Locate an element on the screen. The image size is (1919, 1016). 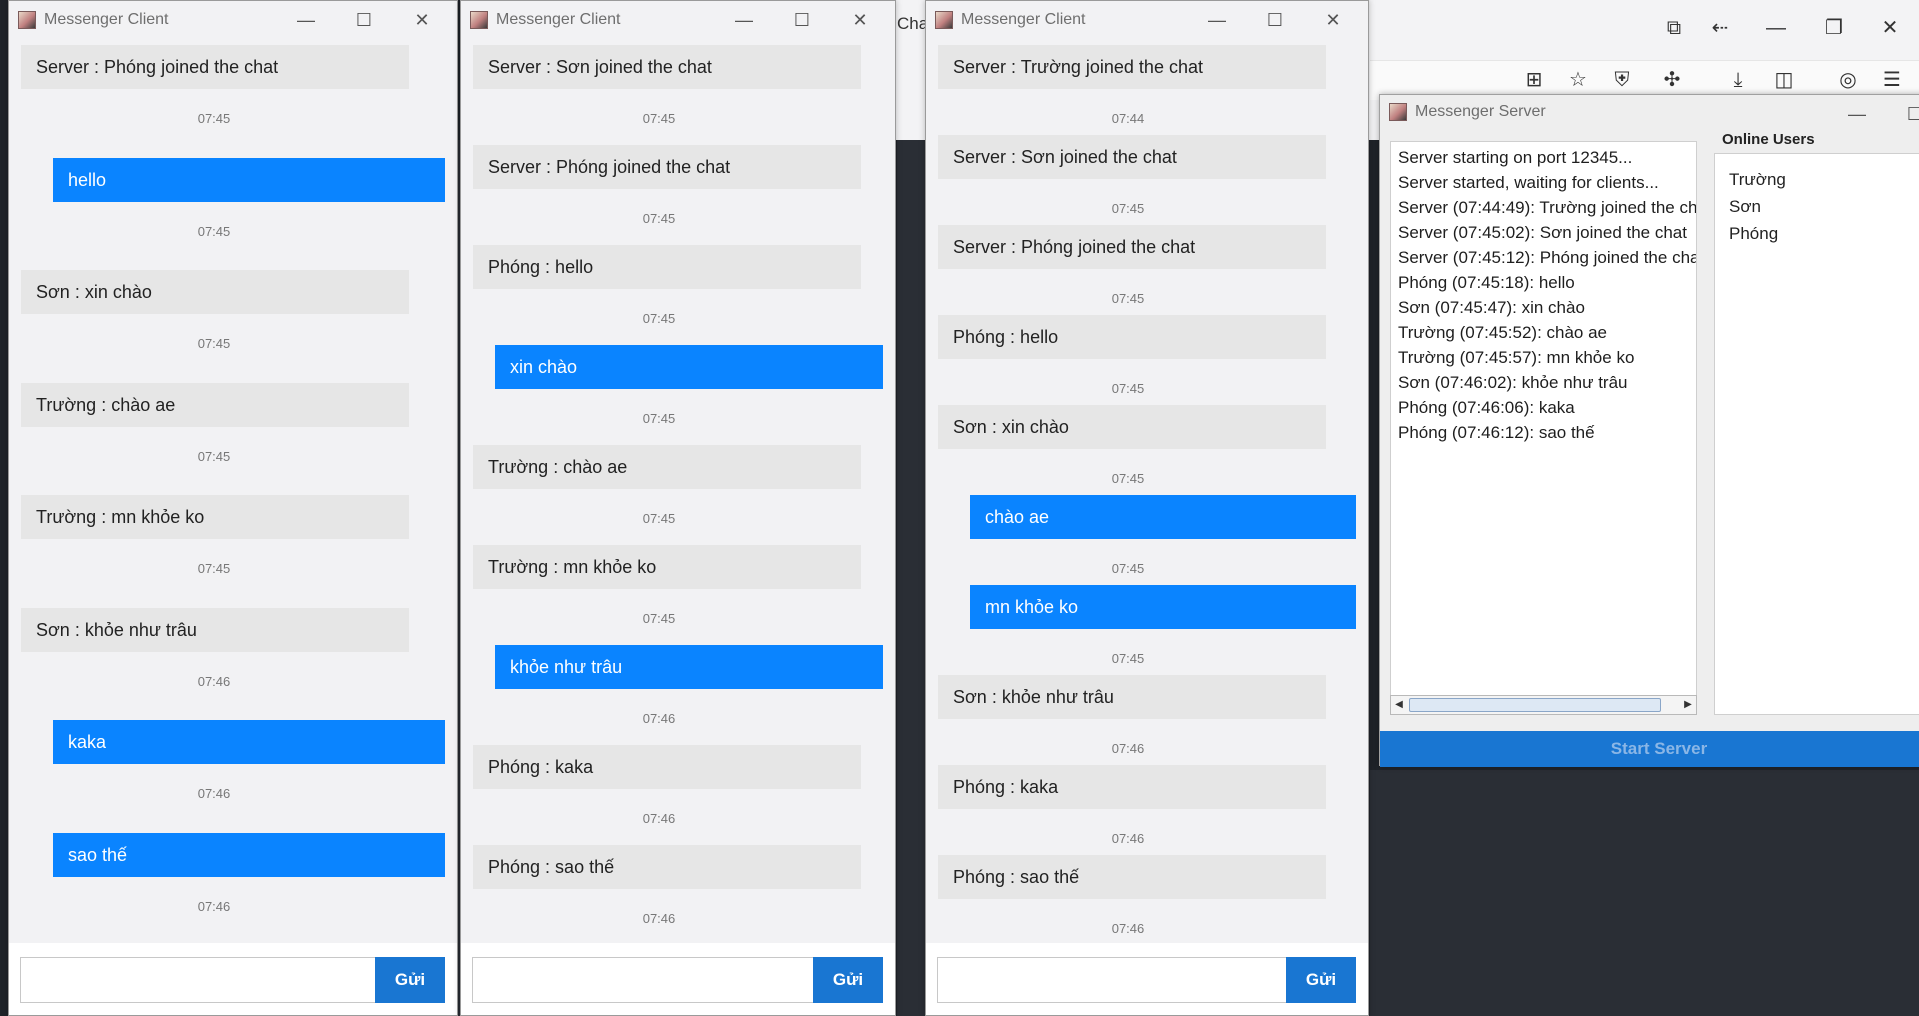
download-icon: ⤓ is located at coordinates (1738, 80).